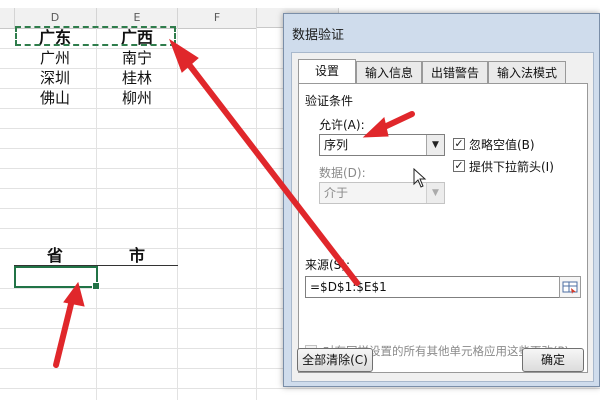  What do you see at coordinates (55, 98) in the screenshot?
I see `cell-d4: 佛山` at bounding box center [55, 98].